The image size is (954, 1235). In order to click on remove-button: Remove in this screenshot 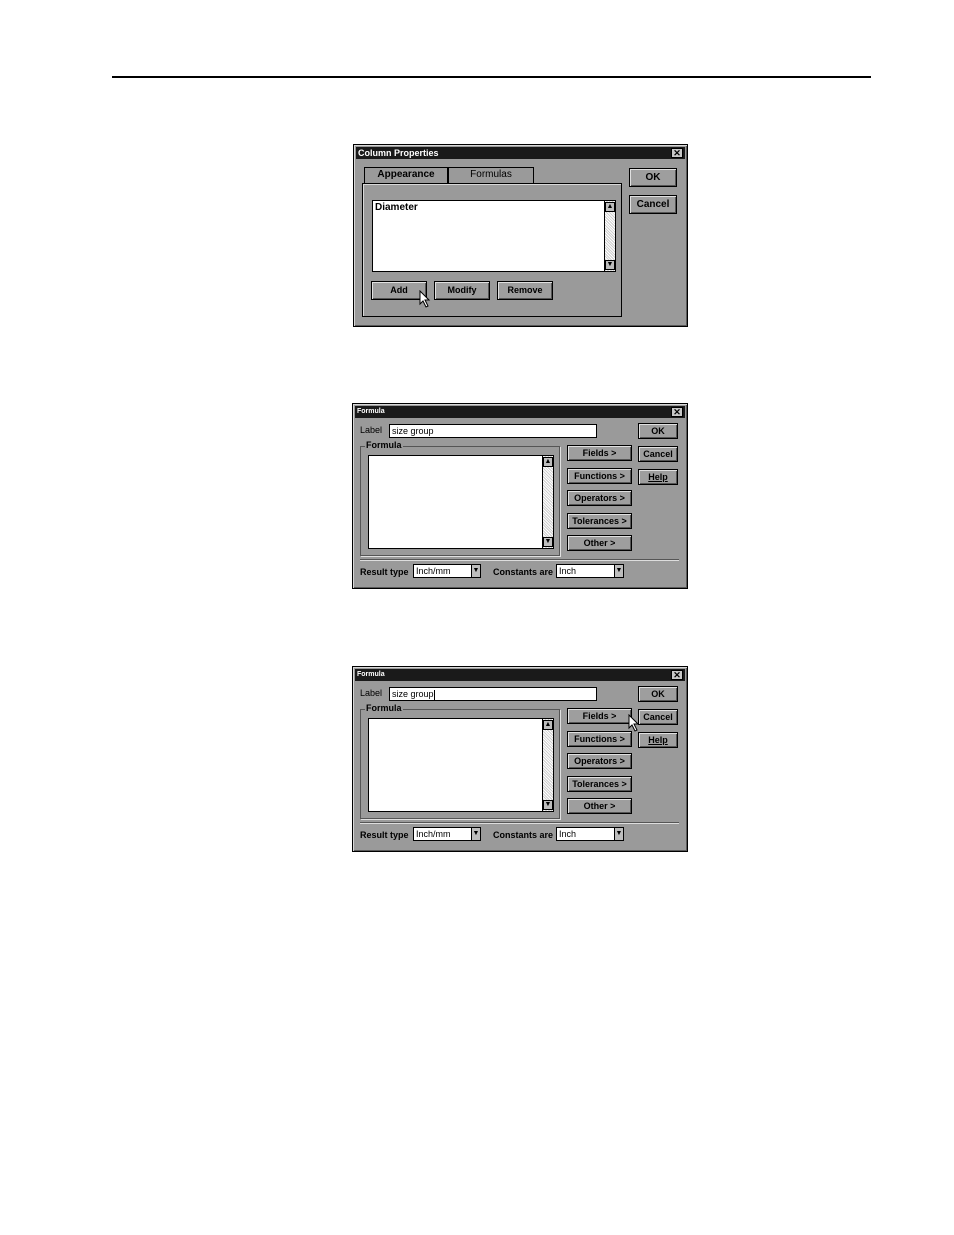, I will do `click(525, 290)`.